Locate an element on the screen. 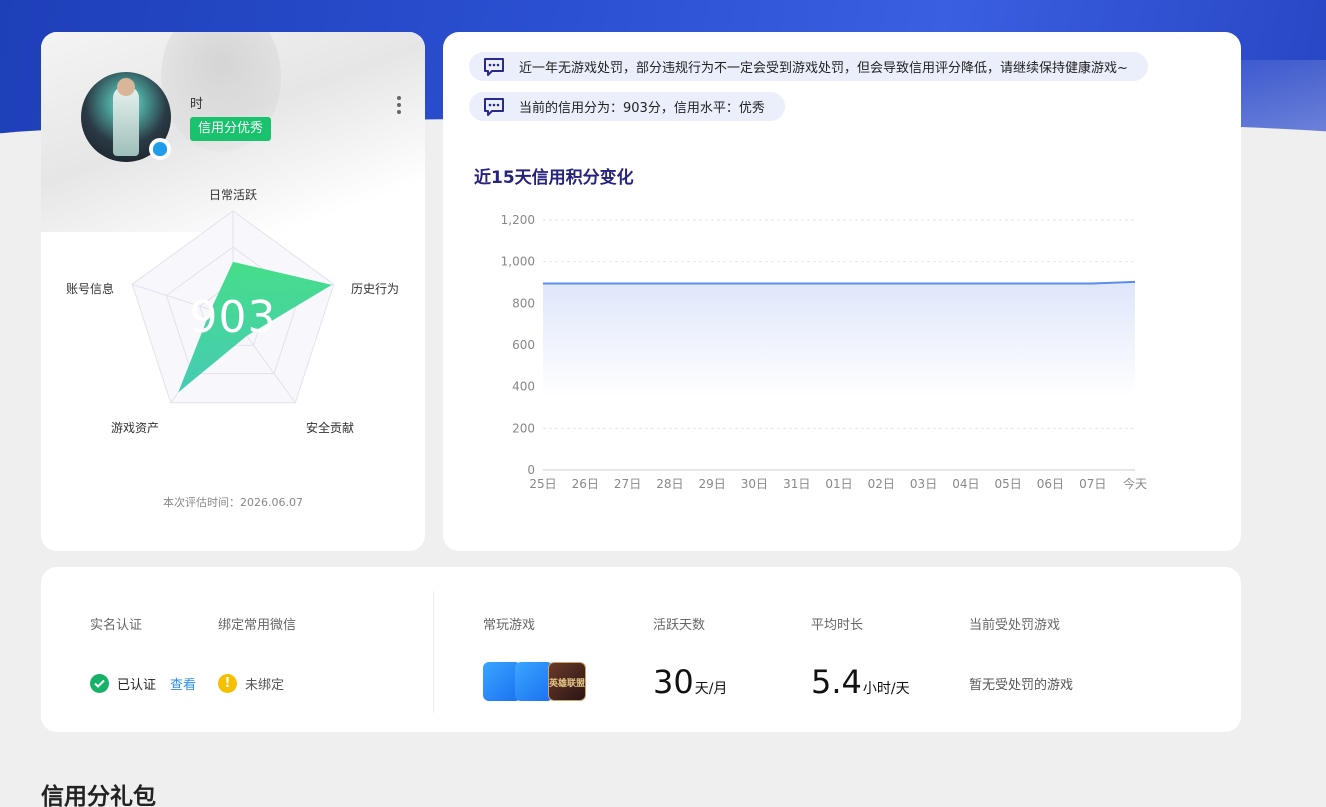  more-options-icon is located at coordinates (399, 105).